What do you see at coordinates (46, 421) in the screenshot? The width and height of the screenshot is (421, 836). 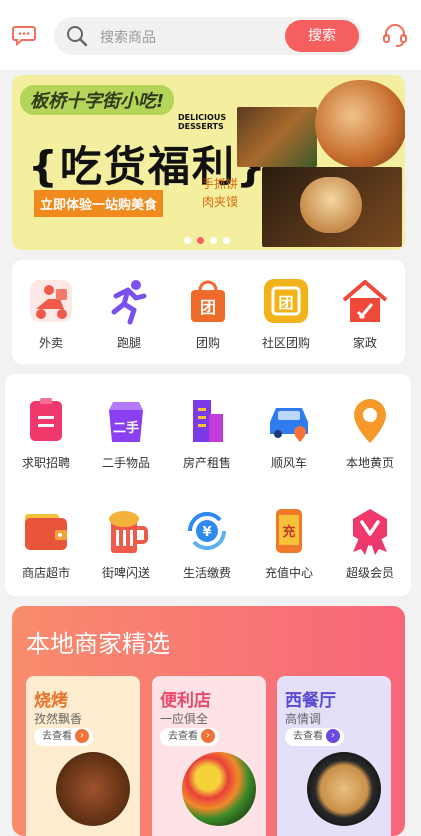 I see `job-icon` at bounding box center [46, 421].